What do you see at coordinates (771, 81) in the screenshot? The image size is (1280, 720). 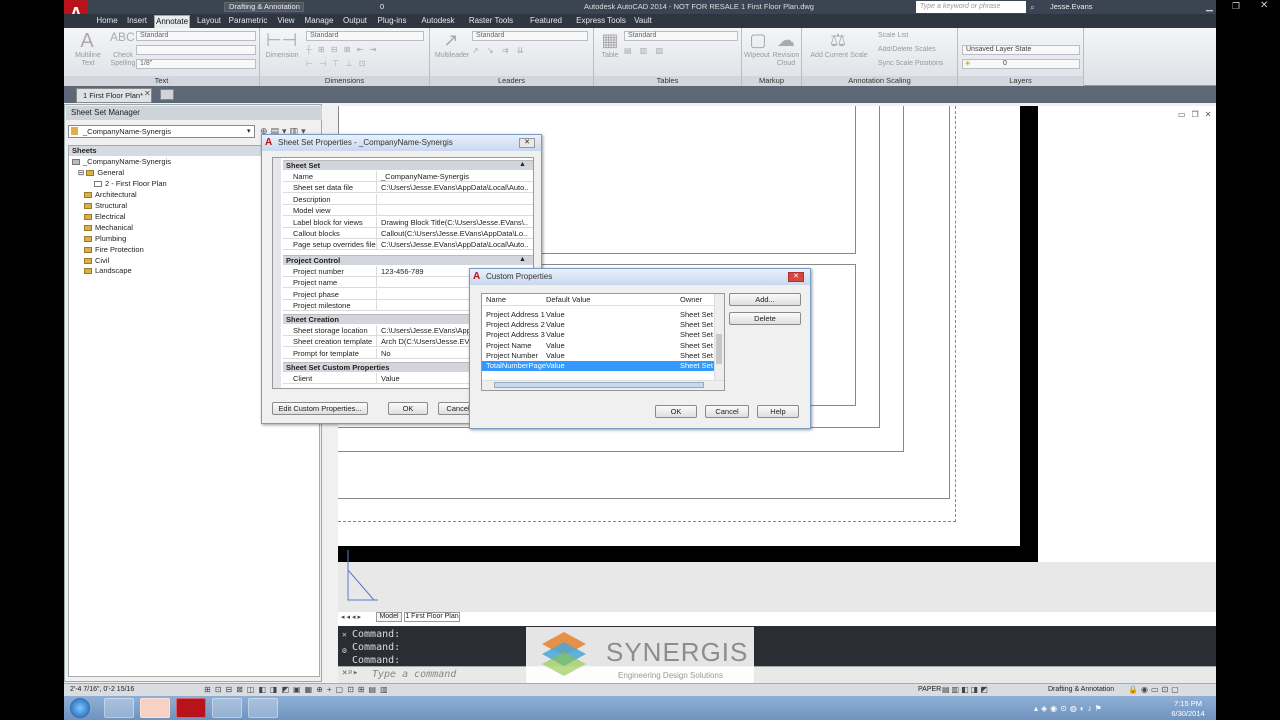 I see `markup-panel-title: Markup` at bounding box center [771, 81].